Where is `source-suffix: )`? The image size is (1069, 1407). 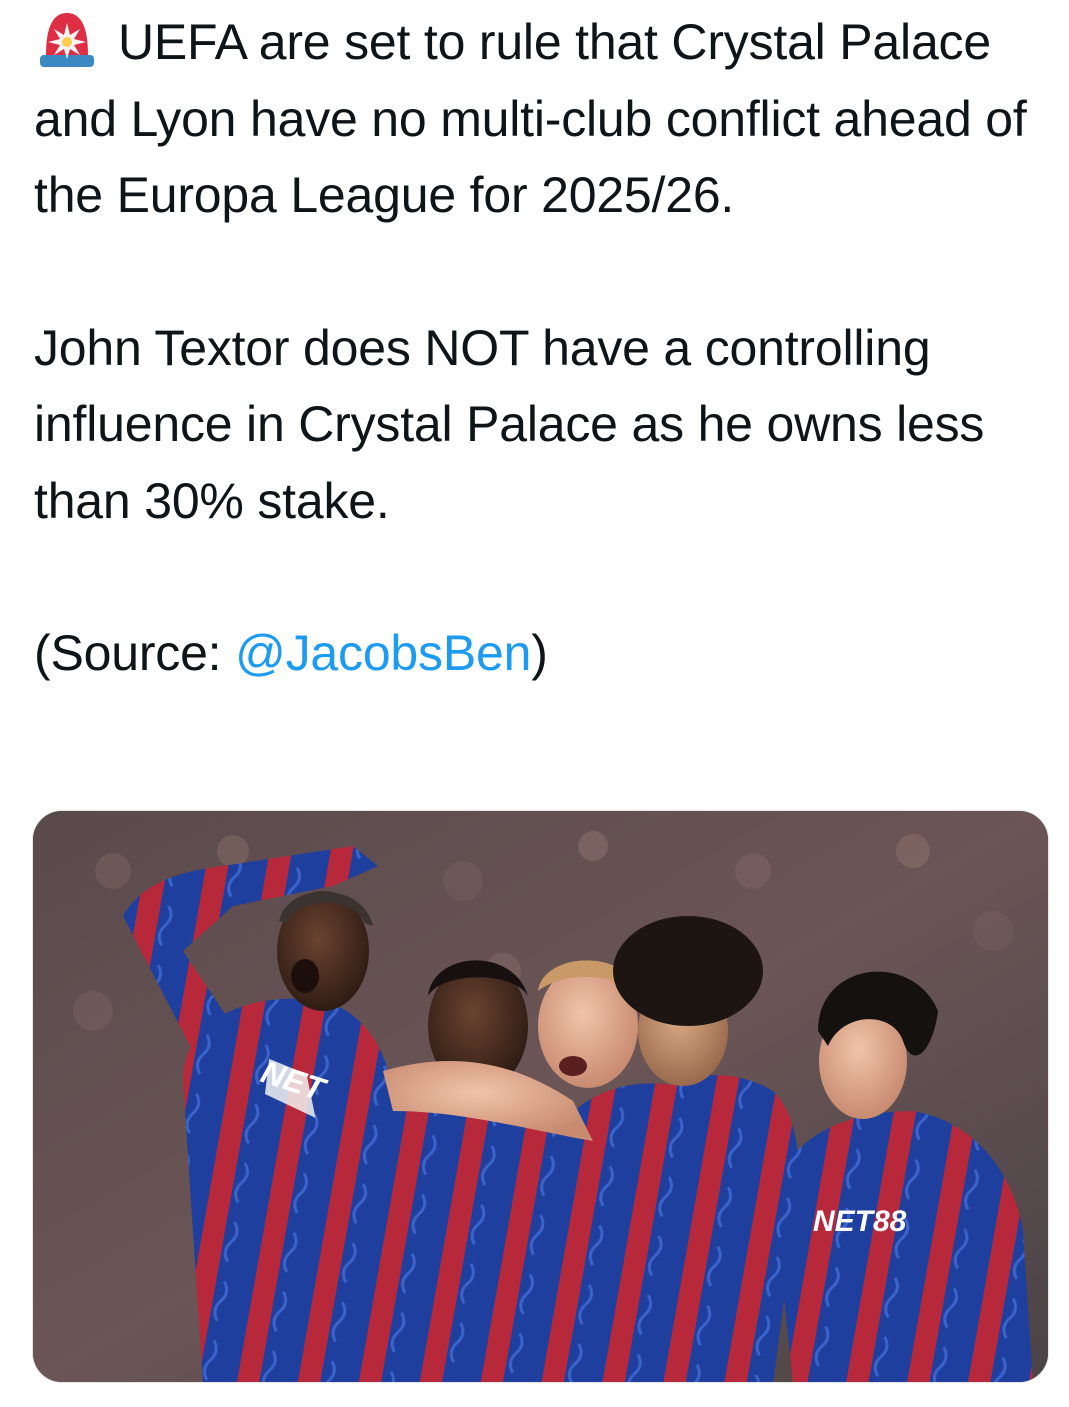
source-suffix: ) is located at coordinates (539, 653).